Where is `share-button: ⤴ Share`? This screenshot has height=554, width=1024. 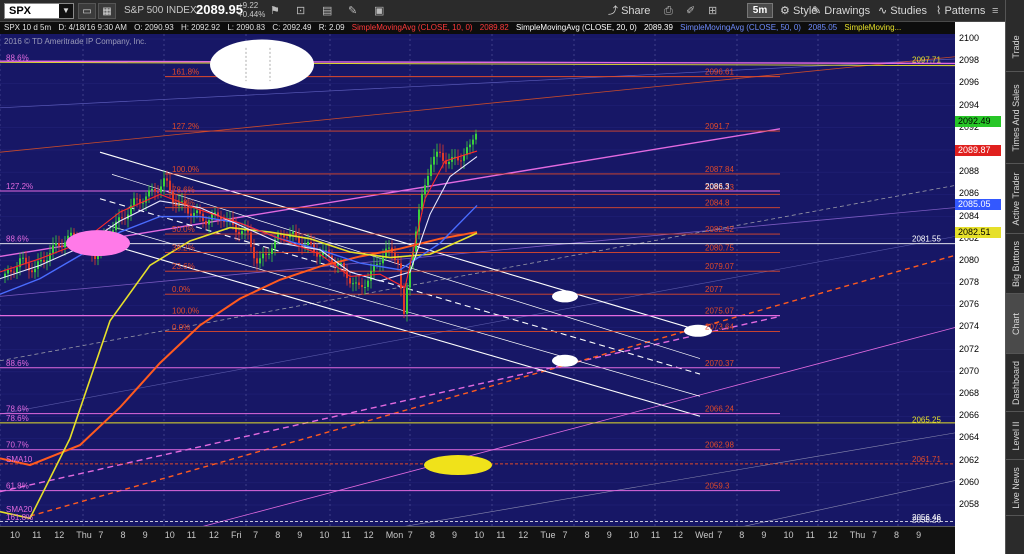
share-button: ⤴ Share is located at coordinates (629, 11).